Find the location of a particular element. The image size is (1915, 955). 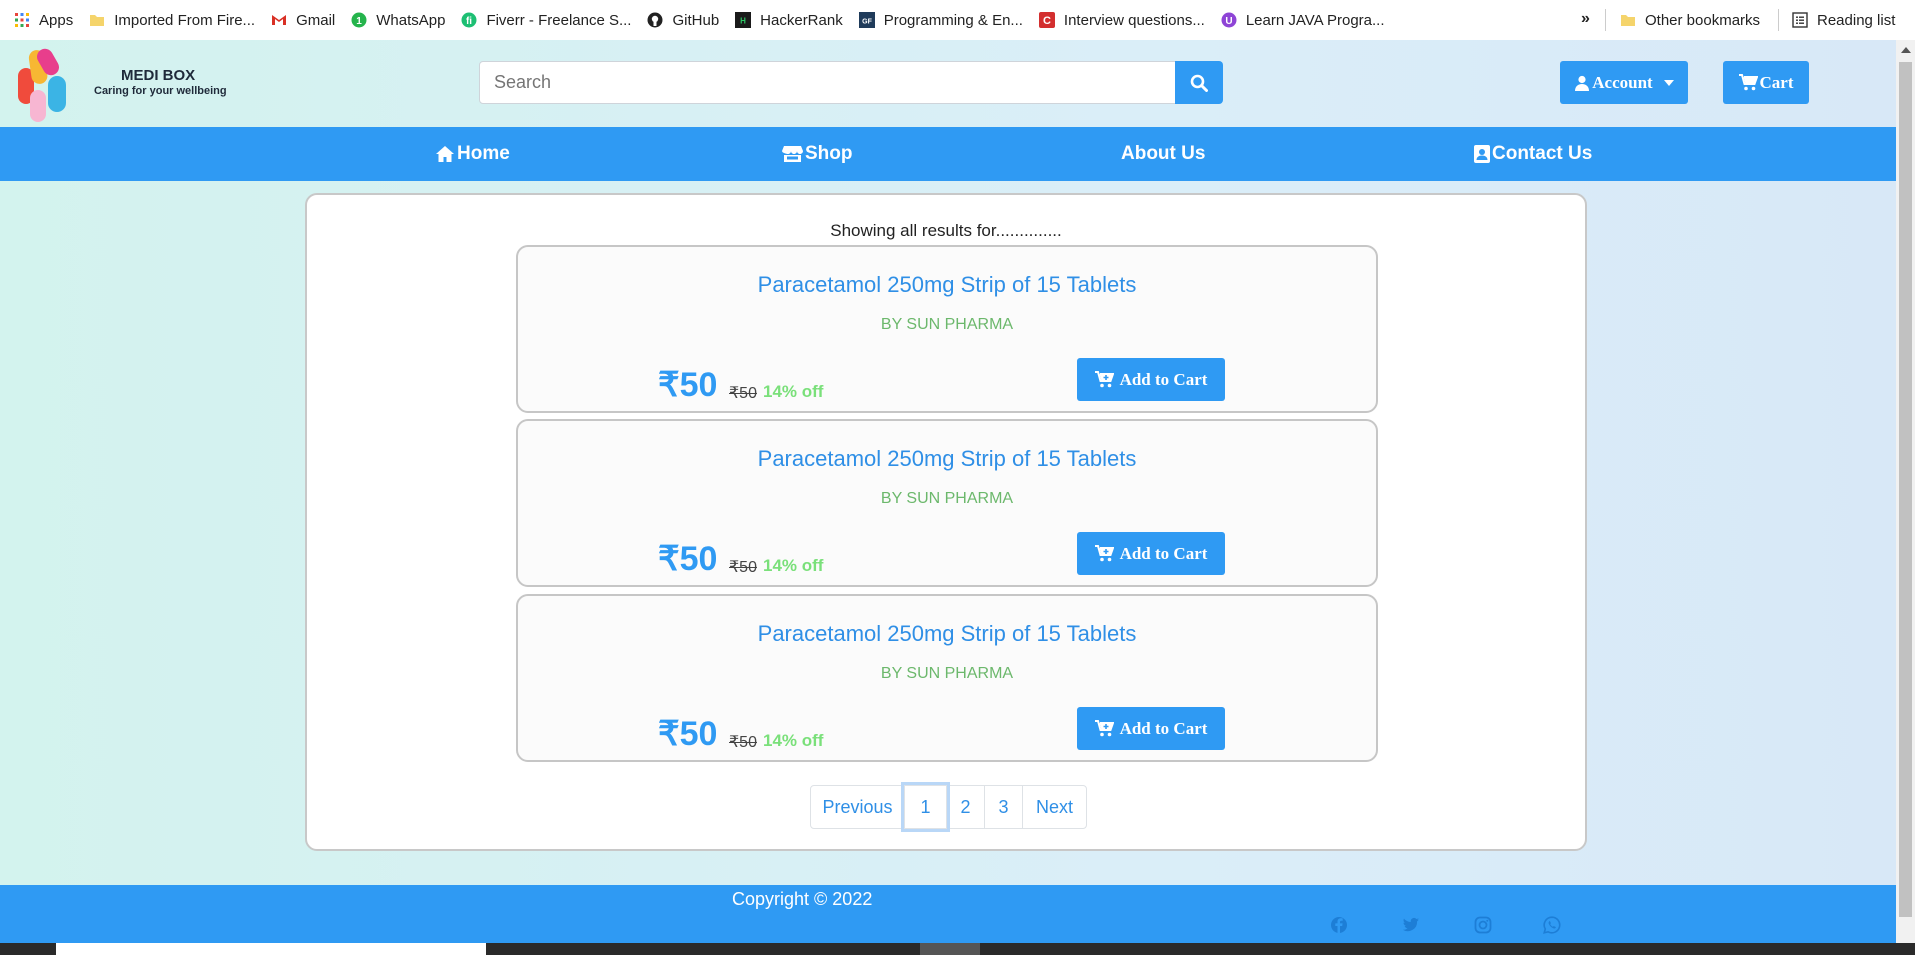

pagination-previous: Previous is located at coordinates (857, 807).